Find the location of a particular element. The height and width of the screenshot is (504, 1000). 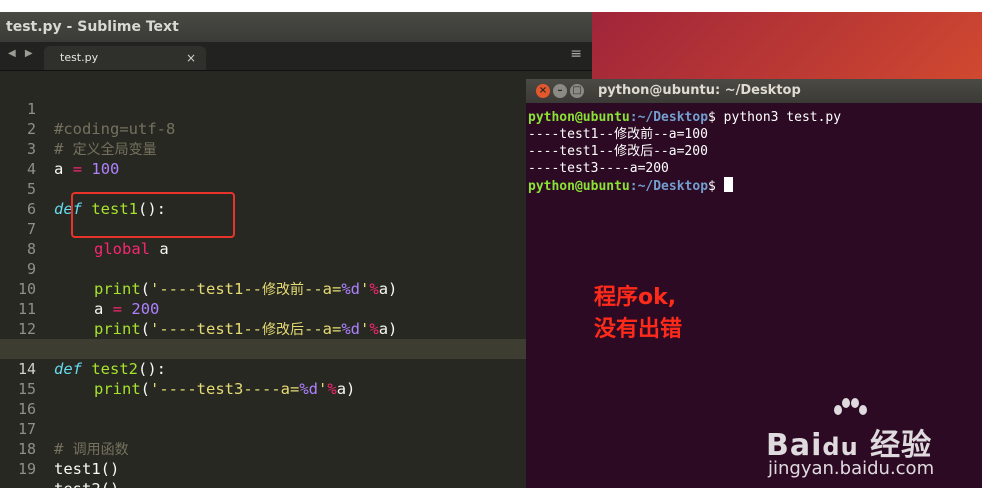

tab-test-py: test.py × is located at coordinates (125, 58).